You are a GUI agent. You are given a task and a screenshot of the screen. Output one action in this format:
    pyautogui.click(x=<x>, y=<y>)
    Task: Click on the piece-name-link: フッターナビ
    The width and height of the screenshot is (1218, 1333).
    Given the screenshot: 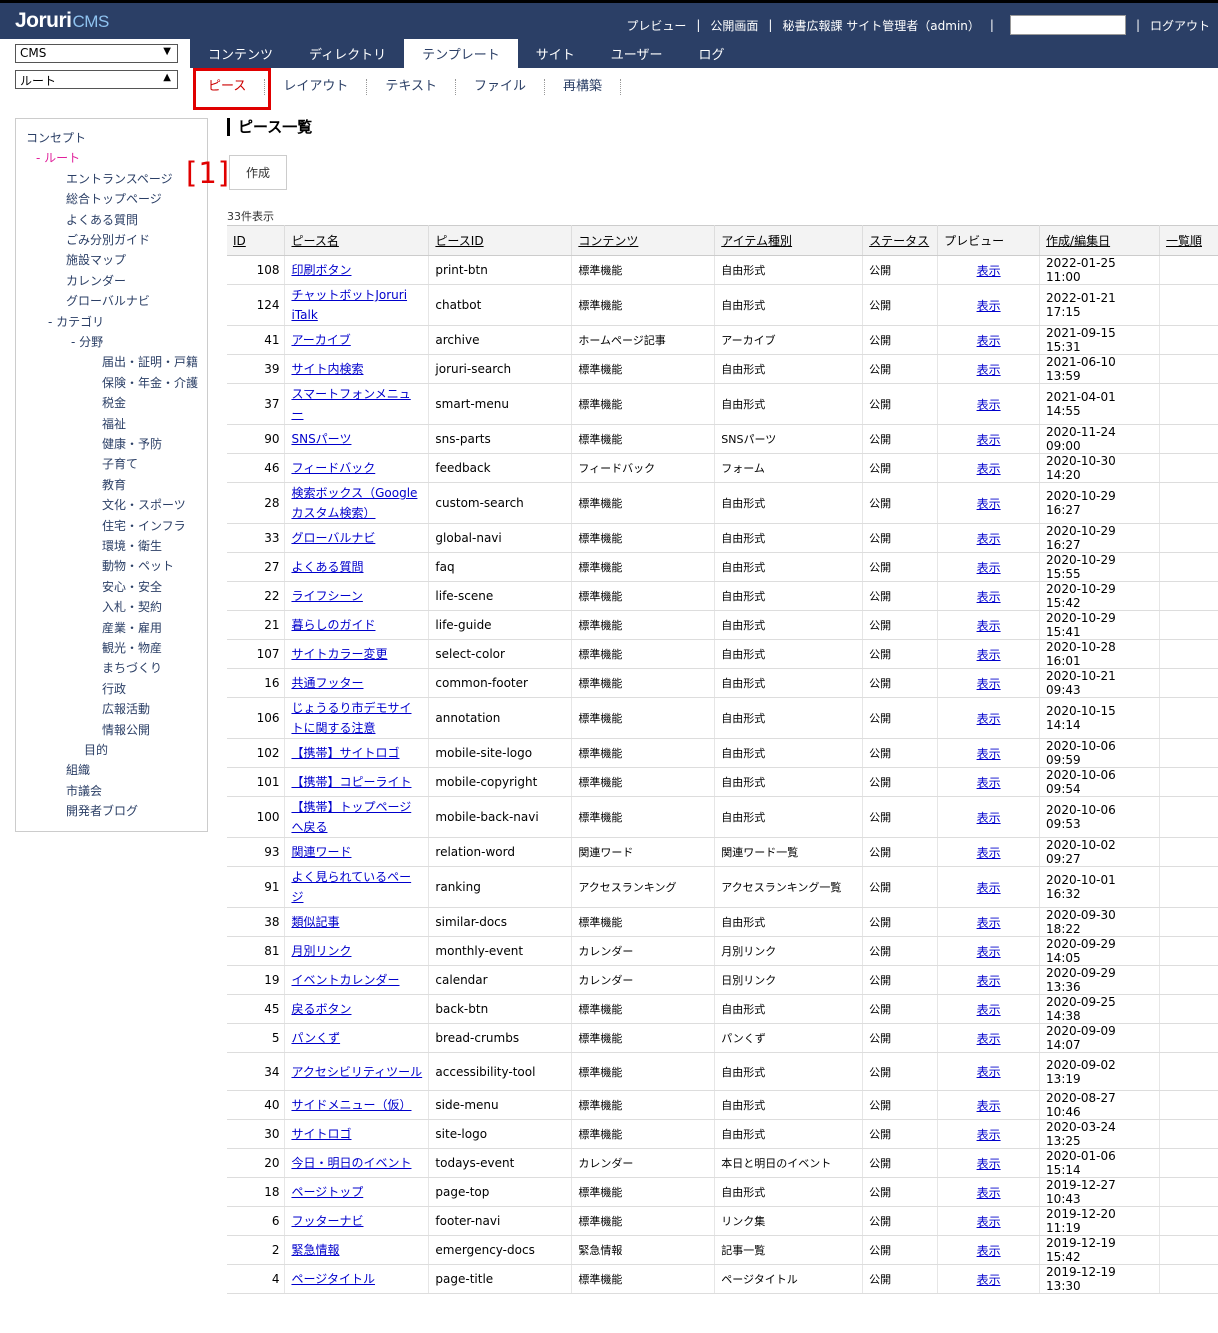 What is the action you would take?
    pyautogui.click(x=327, y=1221)
    